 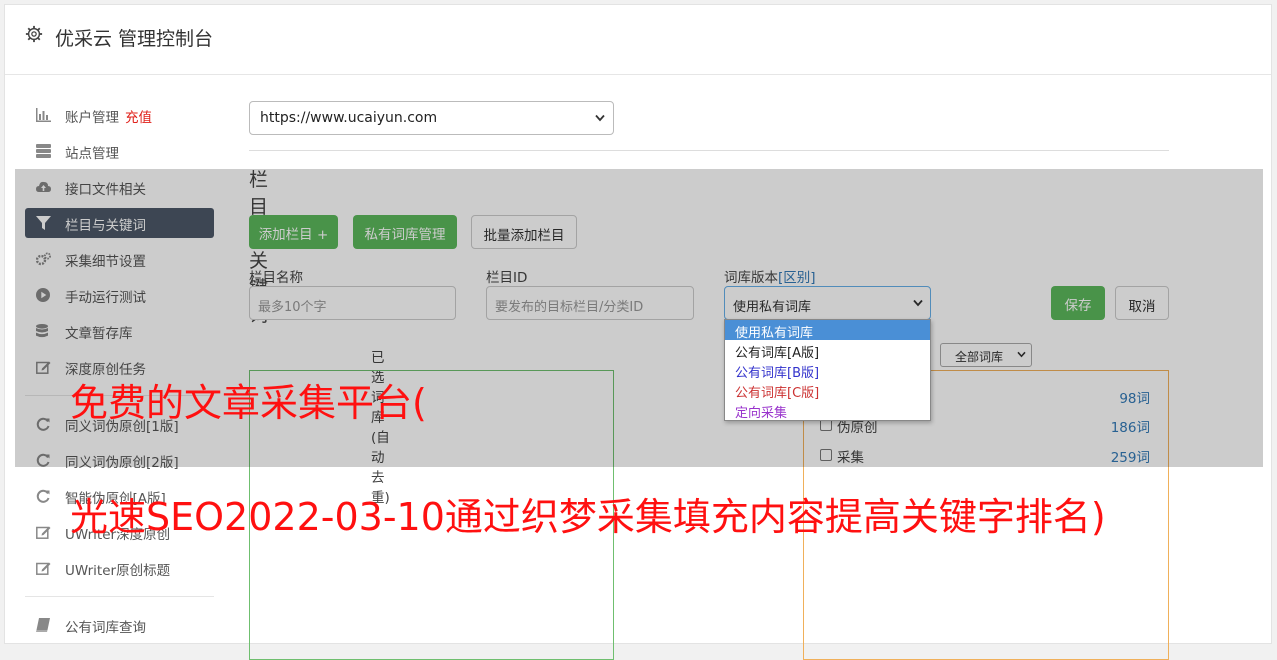 What do you see at coordinates (43, 151) in the screenshot?
I see `server-icon` at bounding box center [43, 151].